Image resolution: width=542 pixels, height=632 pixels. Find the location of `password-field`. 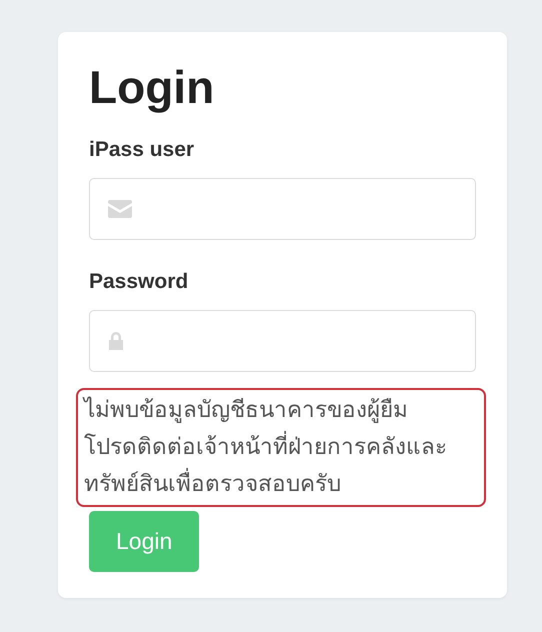

password-field is located at coordinates (282, 341).